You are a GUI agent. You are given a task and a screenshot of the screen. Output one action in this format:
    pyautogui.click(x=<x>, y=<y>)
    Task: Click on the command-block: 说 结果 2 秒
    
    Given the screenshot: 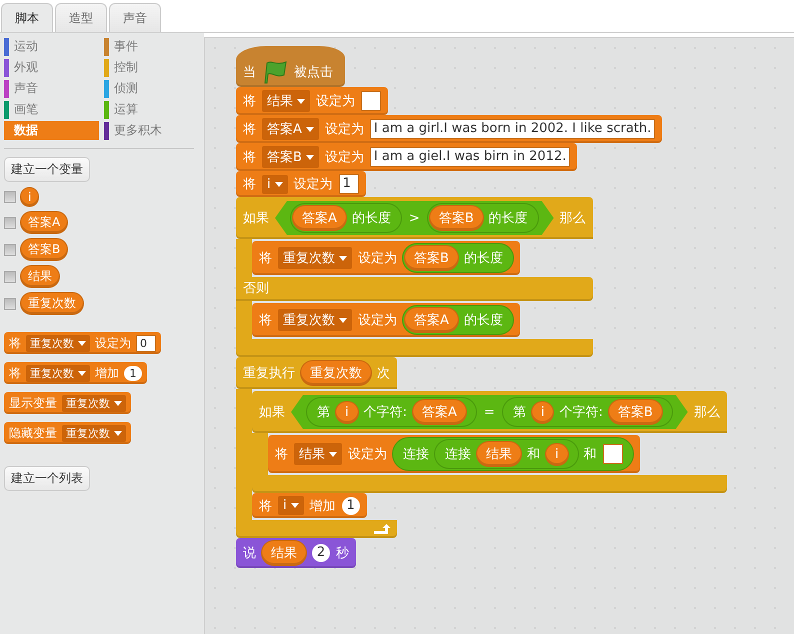 What is the action you would take?
    pyautogui.click(x=296, y=553)
    